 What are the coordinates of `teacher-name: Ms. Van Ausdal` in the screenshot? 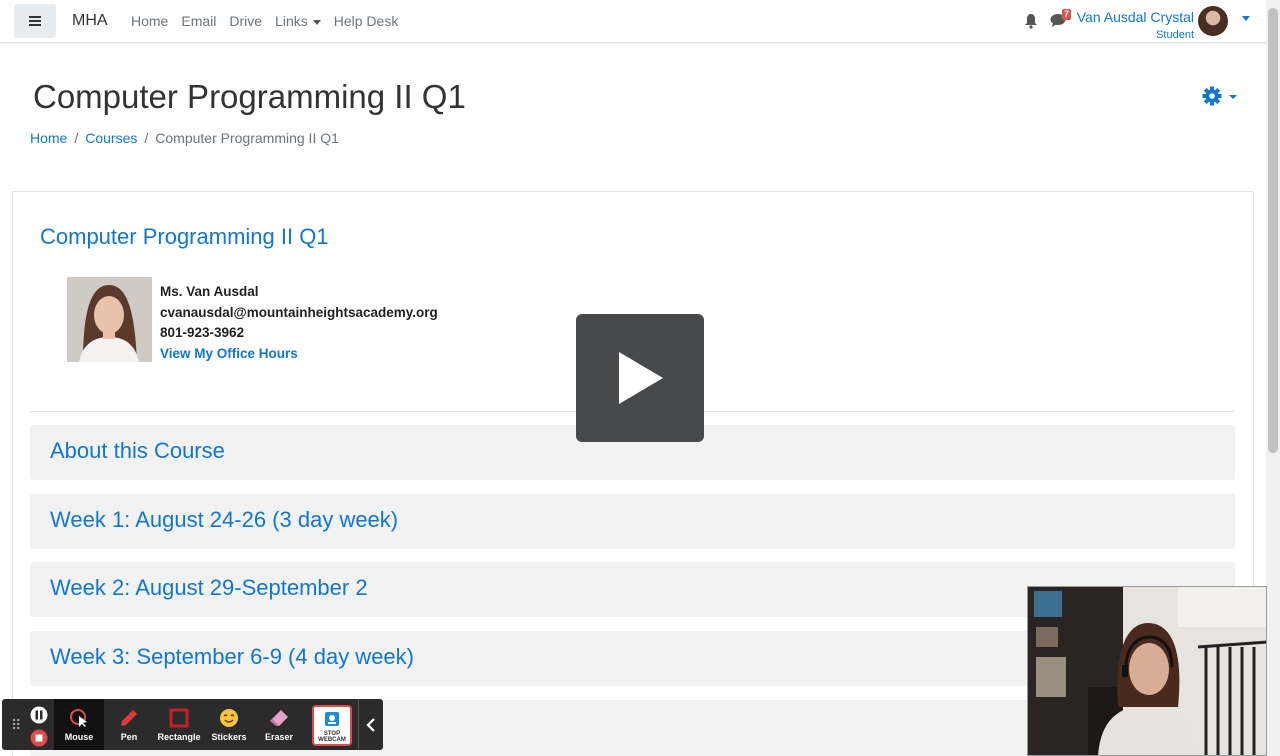 It's located at (209, 291).